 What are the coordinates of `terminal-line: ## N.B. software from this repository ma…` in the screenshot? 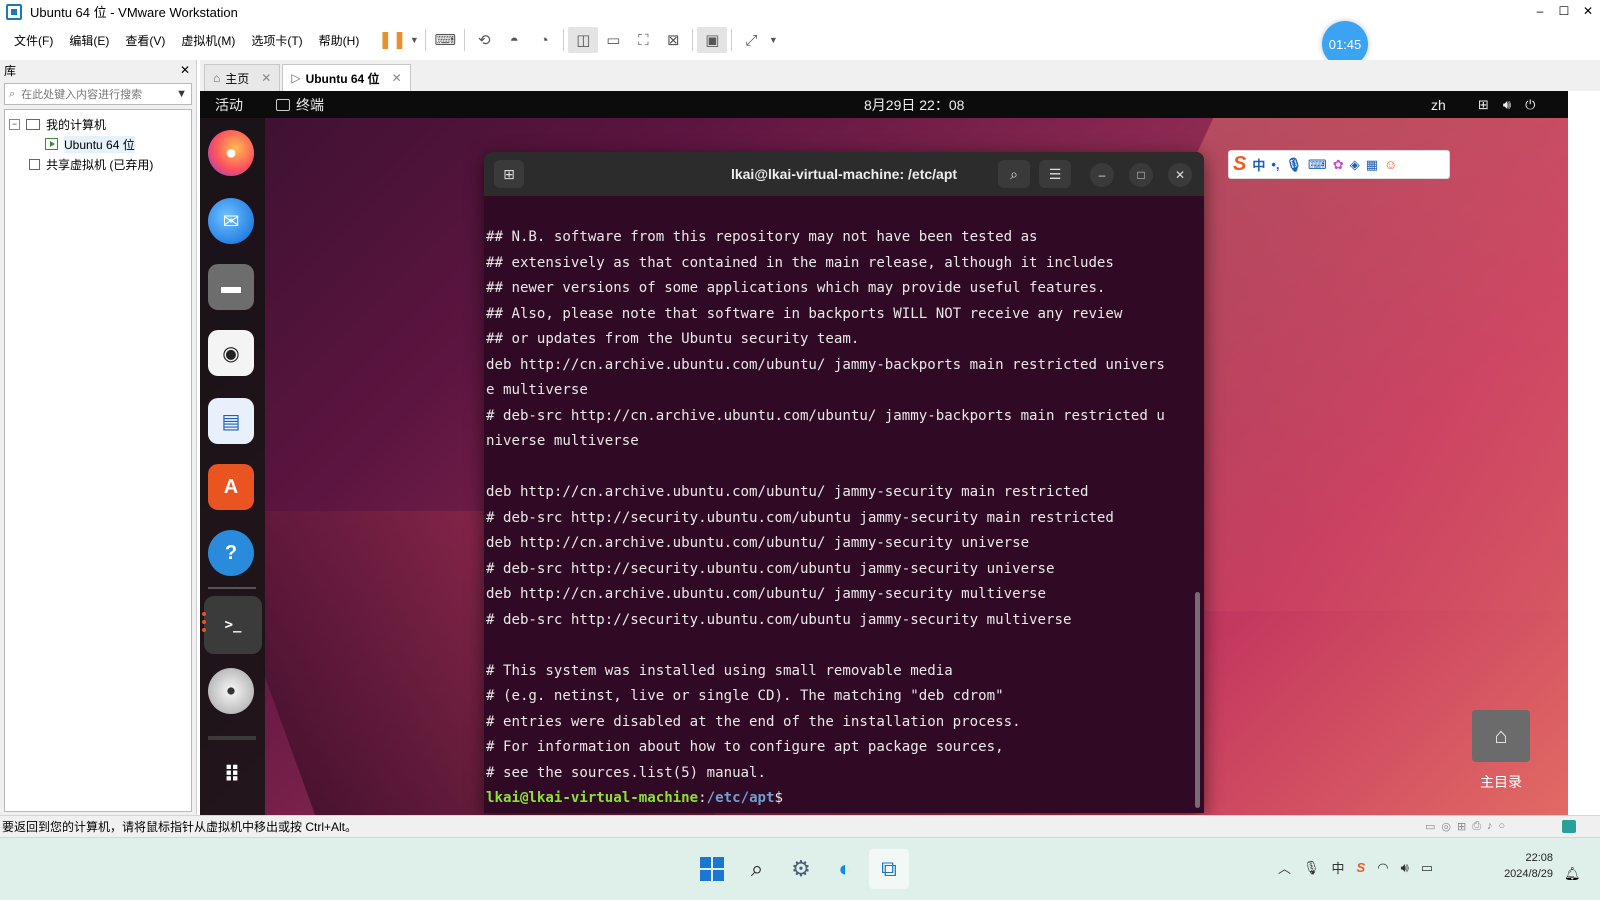 It's located at (762, 237).